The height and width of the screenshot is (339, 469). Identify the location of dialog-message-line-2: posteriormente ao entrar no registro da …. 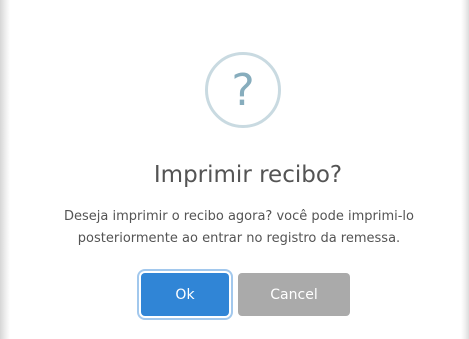
(239, 238).